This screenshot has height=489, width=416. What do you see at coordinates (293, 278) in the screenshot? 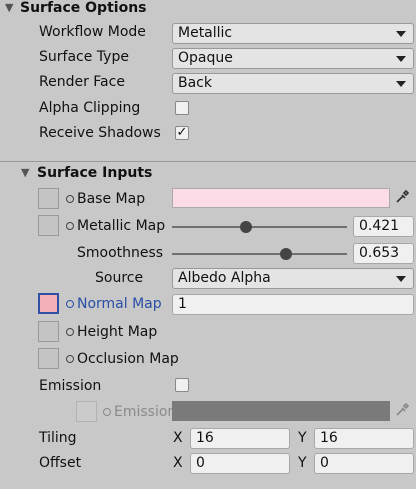
I see `source-dropdown: Albedo Alpha` at bounding box center [293, 278].